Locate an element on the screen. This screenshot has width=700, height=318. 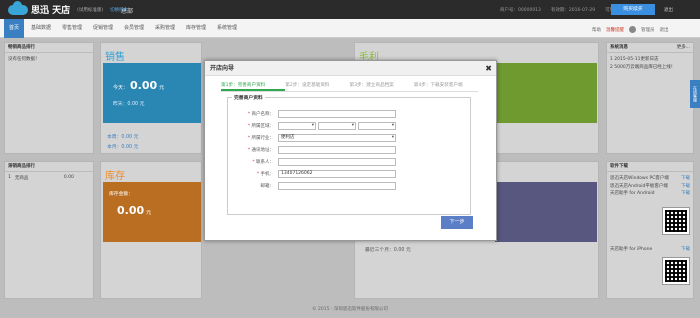
downloads-title: 软件下载 is located at coordinates (650, 167).